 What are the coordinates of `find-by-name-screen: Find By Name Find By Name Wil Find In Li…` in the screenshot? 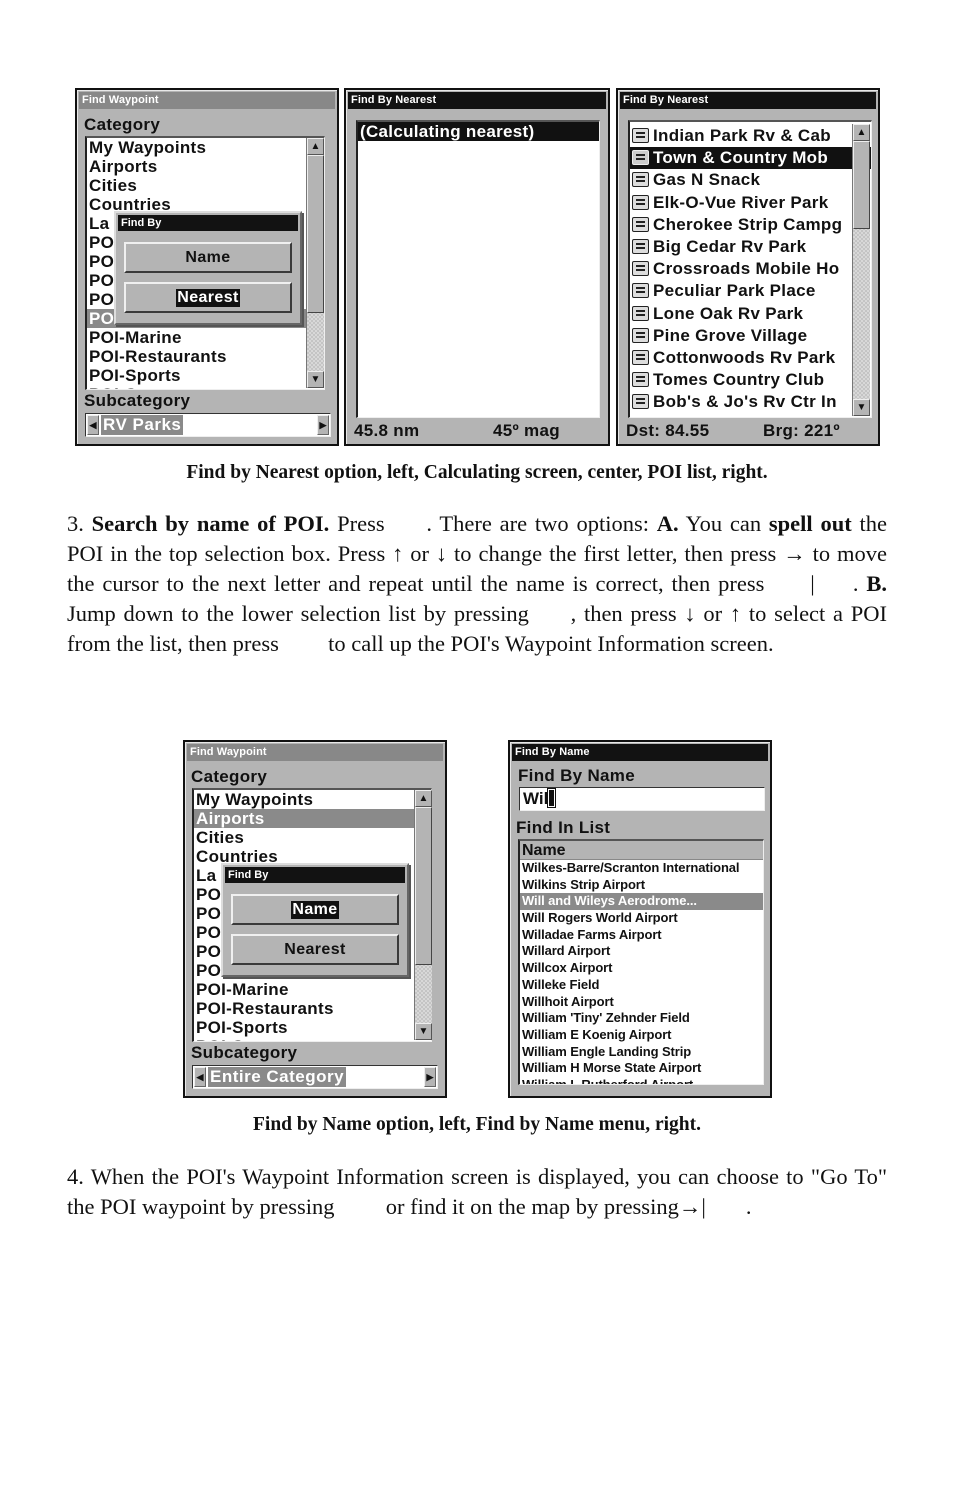 It's located at (640, 919).